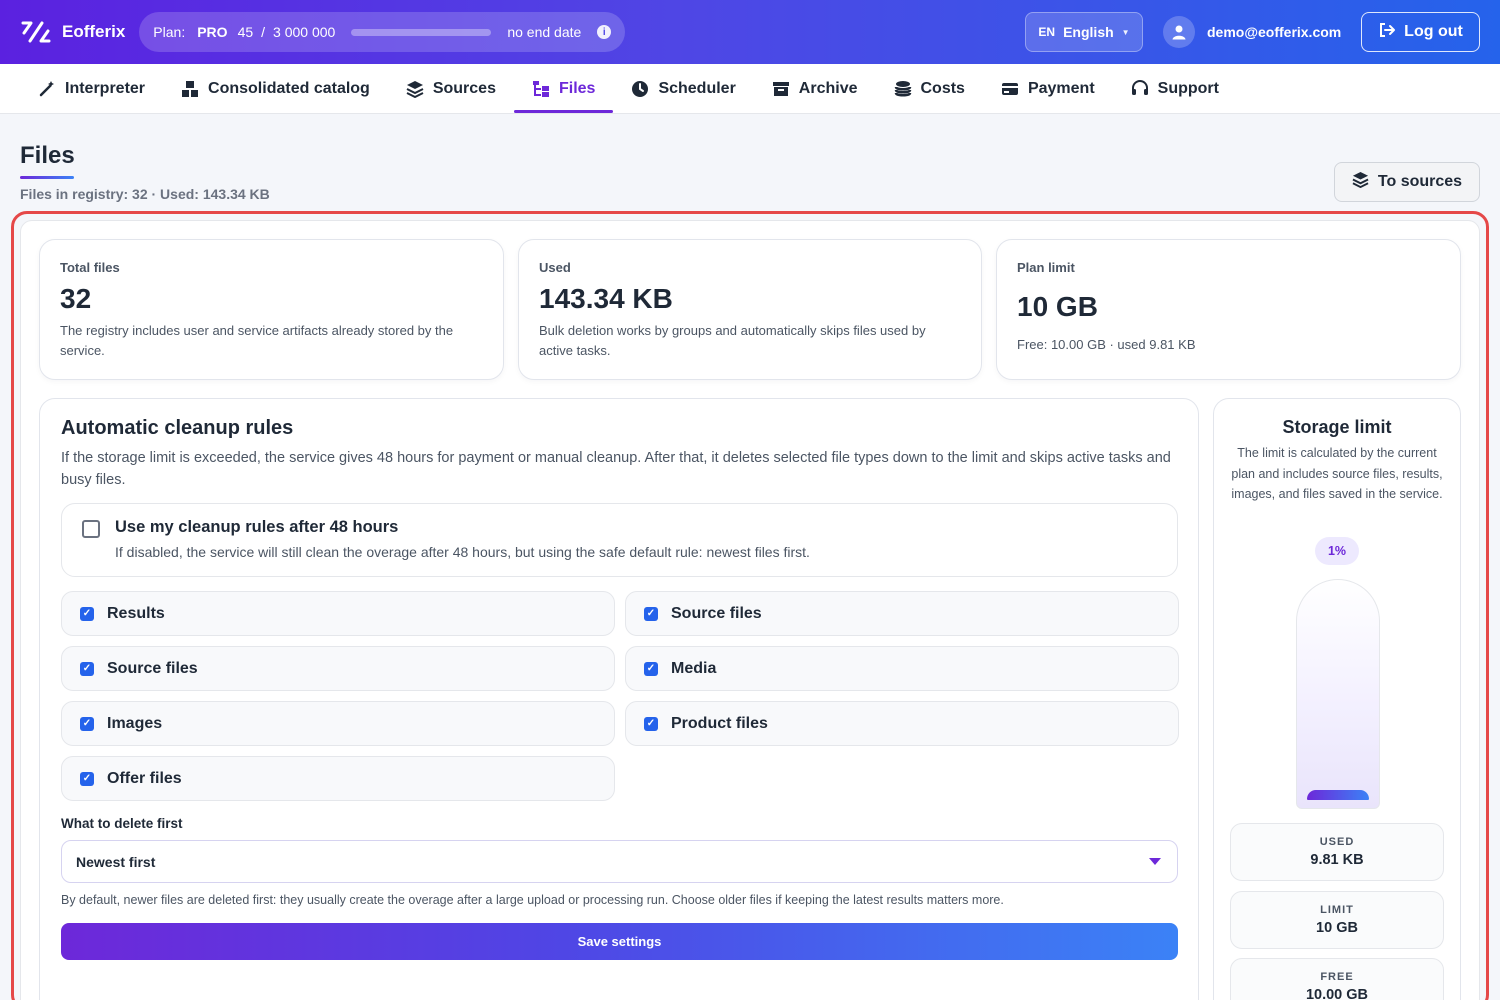 This screenshot has height=1000, width=1500. I want to click on folder-tree-icon, so click(541, 89).